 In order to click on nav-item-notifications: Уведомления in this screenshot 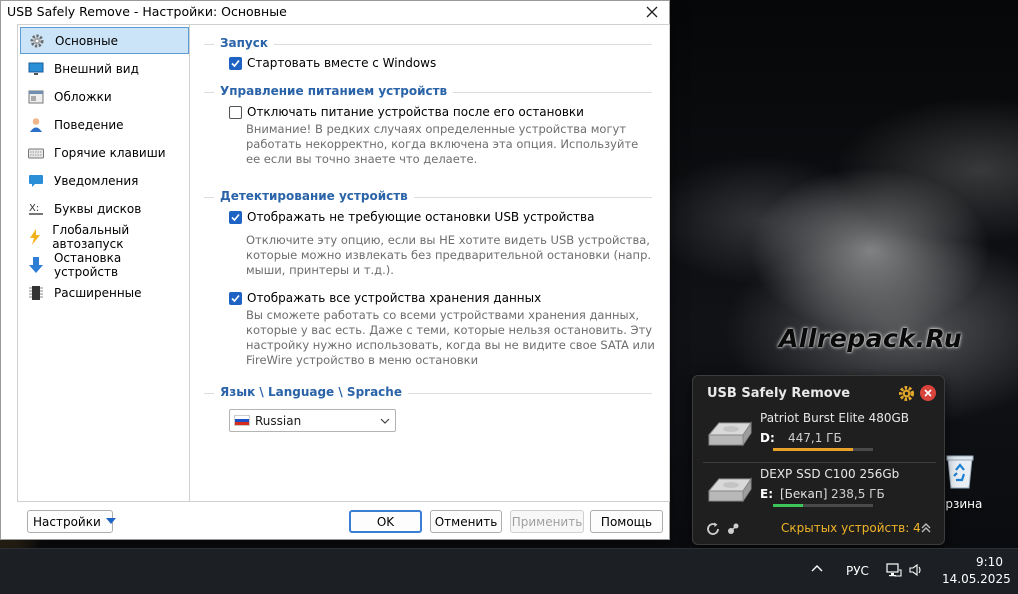, I will do `click(104, 180)`.